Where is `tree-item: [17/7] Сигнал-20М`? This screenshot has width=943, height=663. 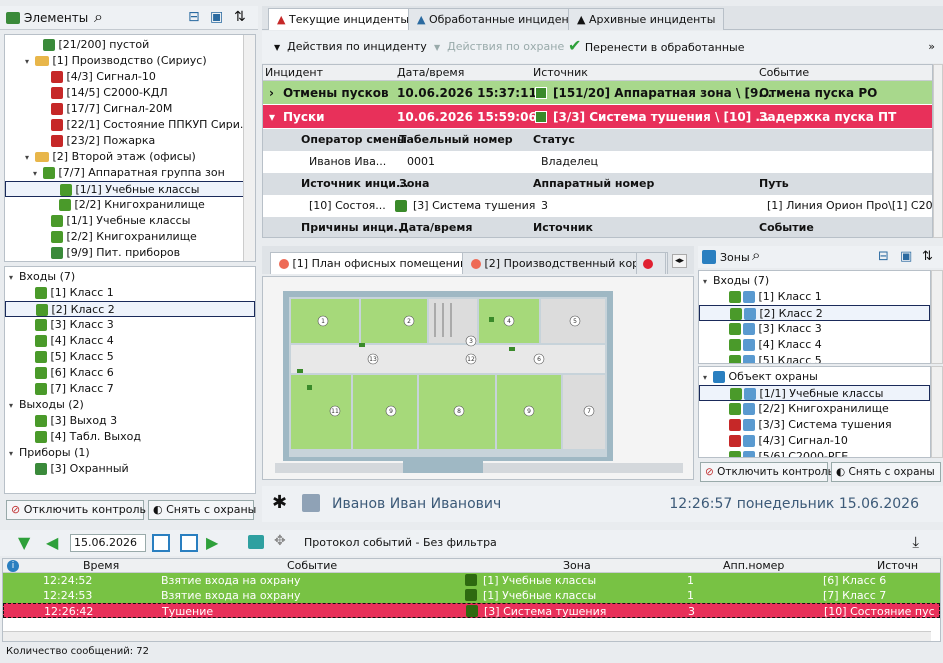
tree-item: [17/7] Сигнал-20М is located at coordinates (130, 109).